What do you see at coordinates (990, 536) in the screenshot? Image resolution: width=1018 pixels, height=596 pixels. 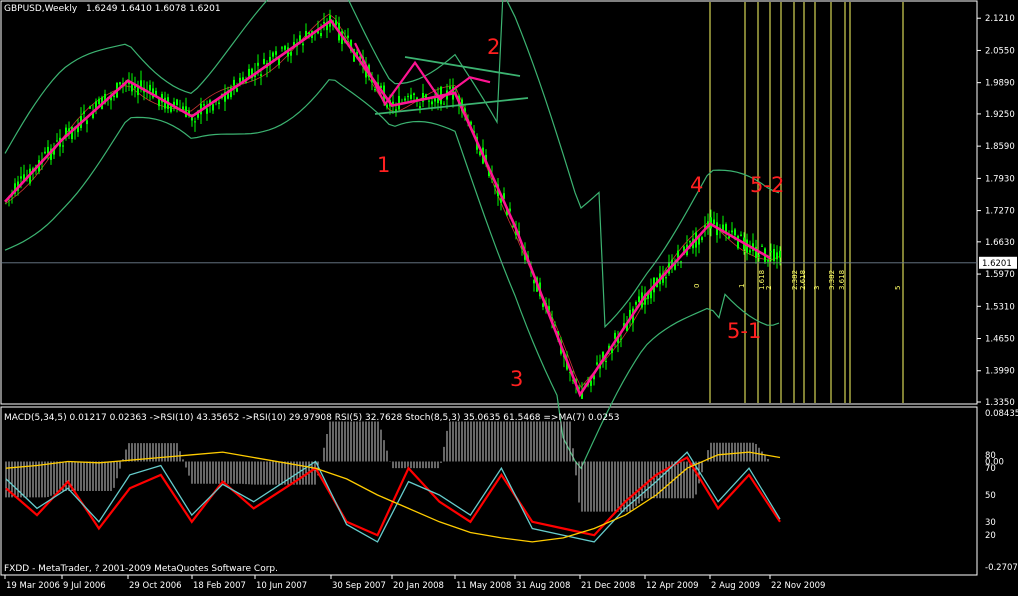 I see `level-tick-label: 20` at bounding box center [990, 536].